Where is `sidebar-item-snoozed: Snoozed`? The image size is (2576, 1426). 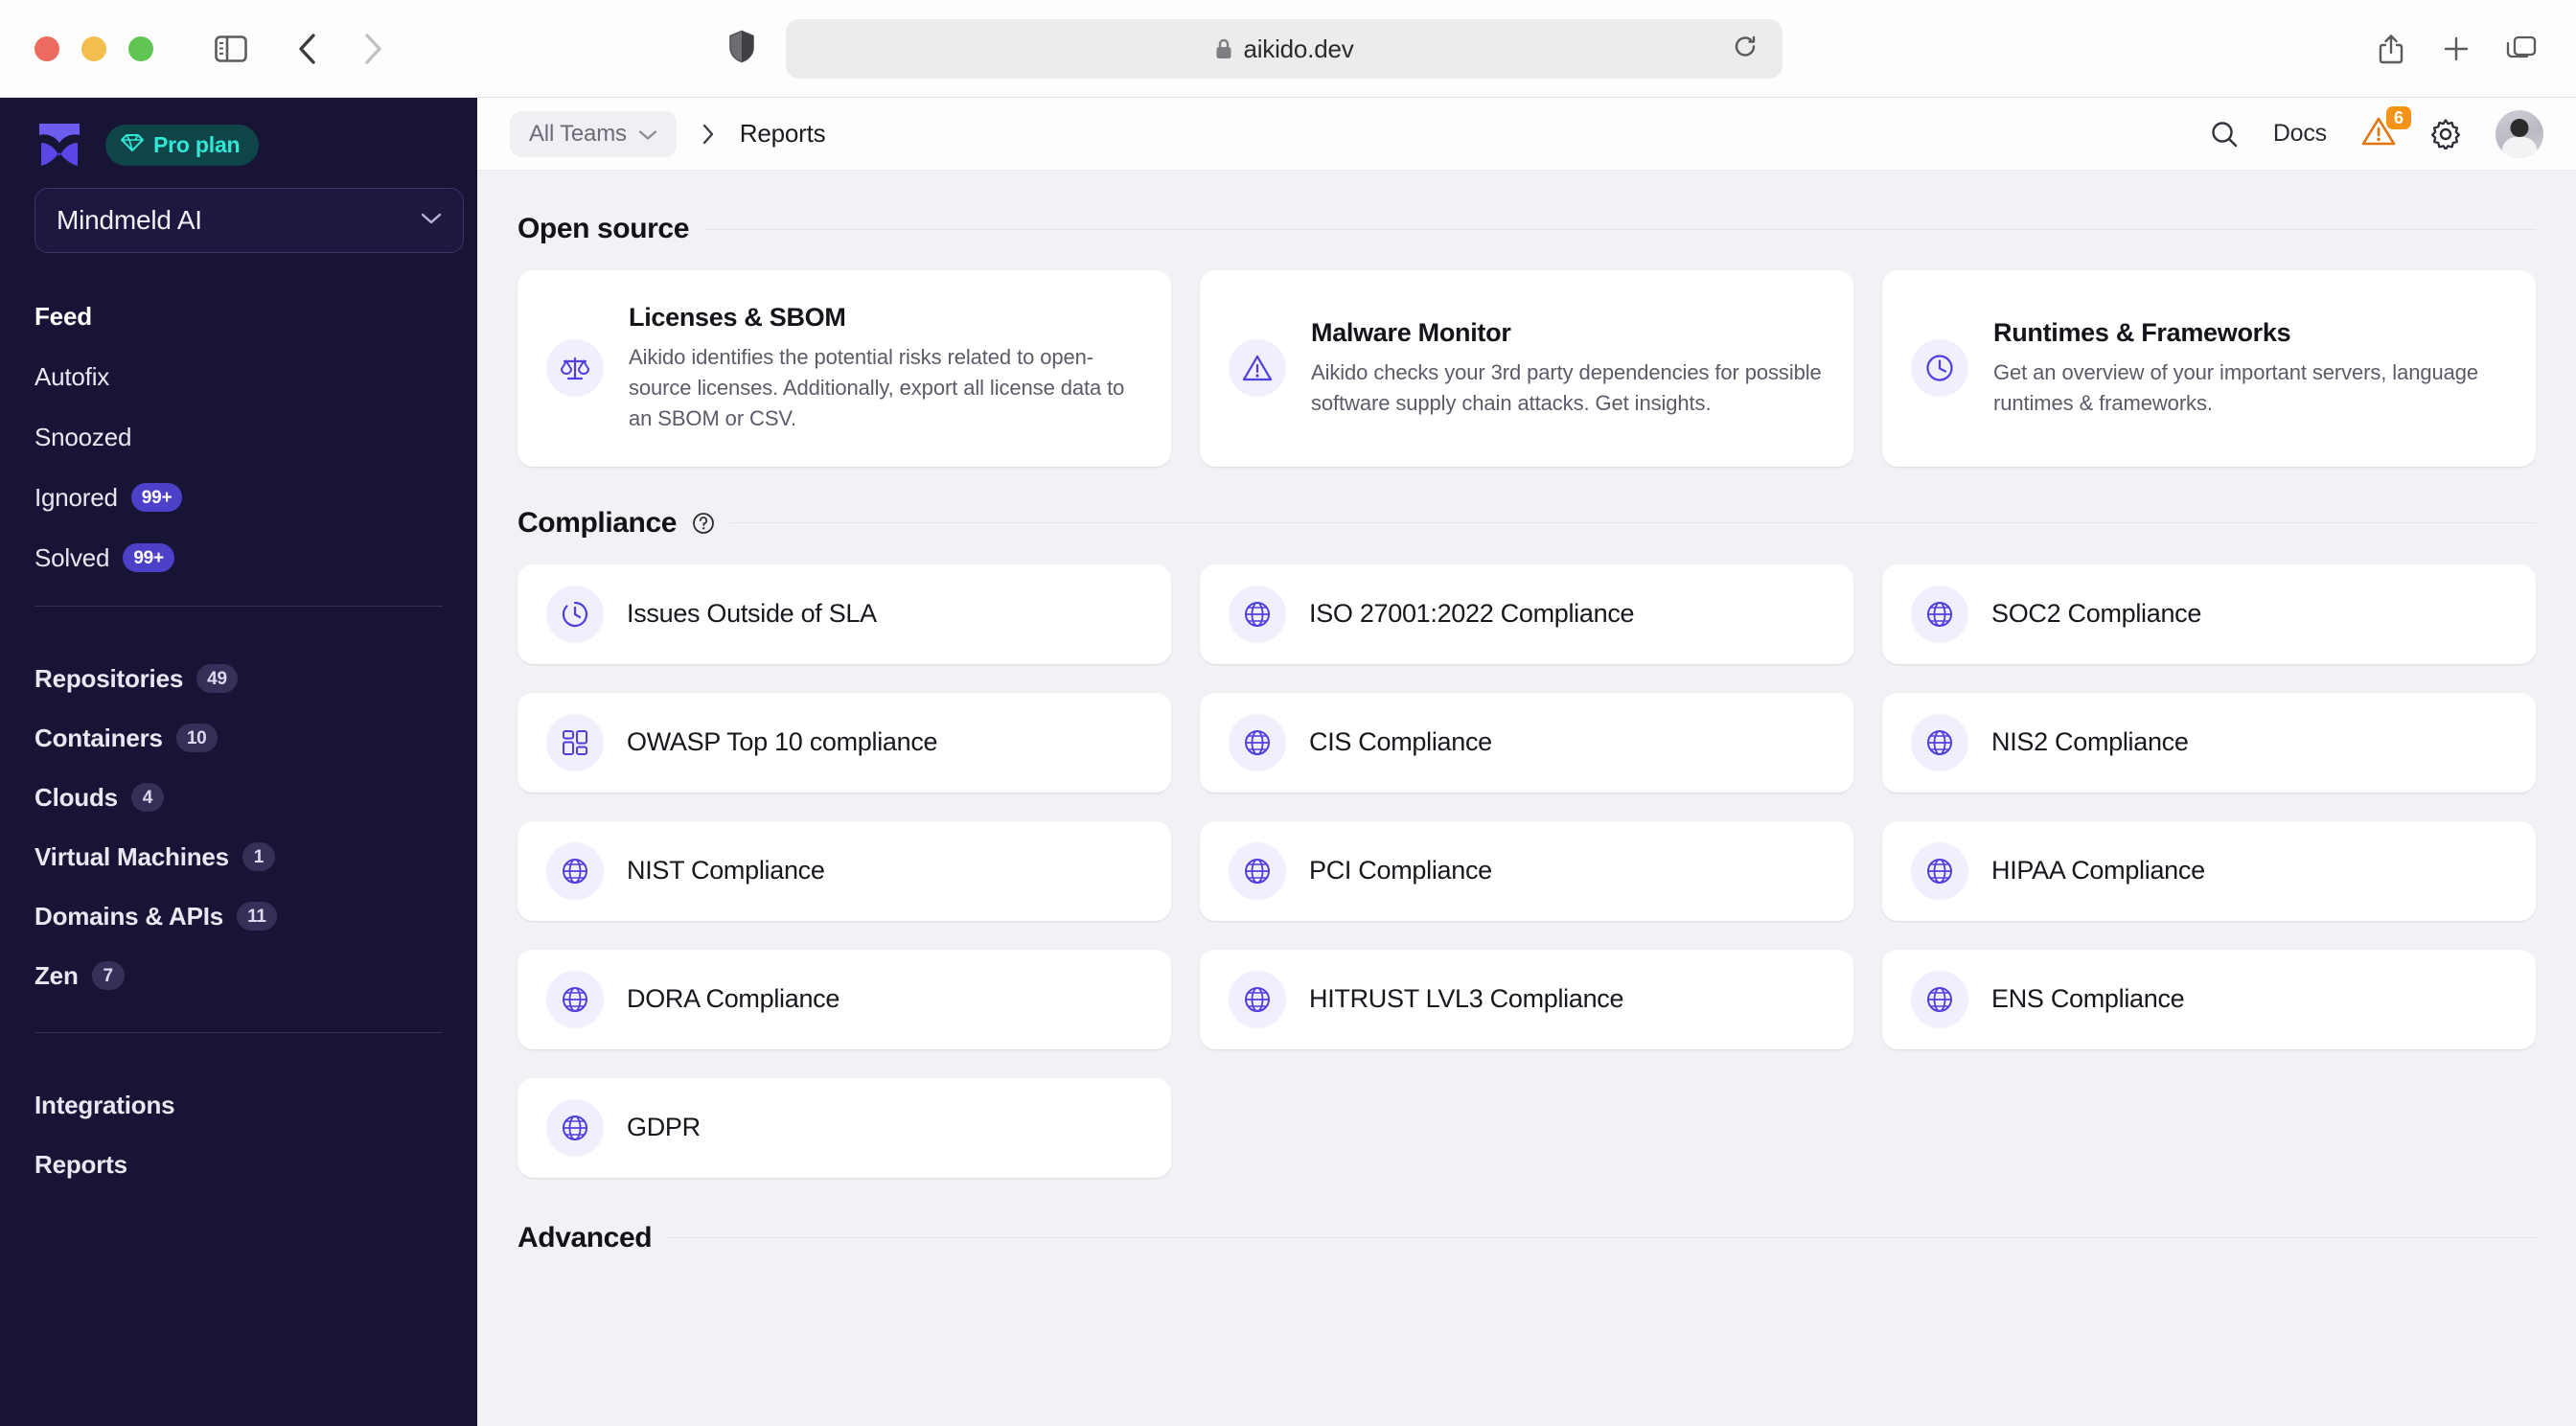
sidebar-item-snoozed: Snoozed is located at coordinates (238, 437).